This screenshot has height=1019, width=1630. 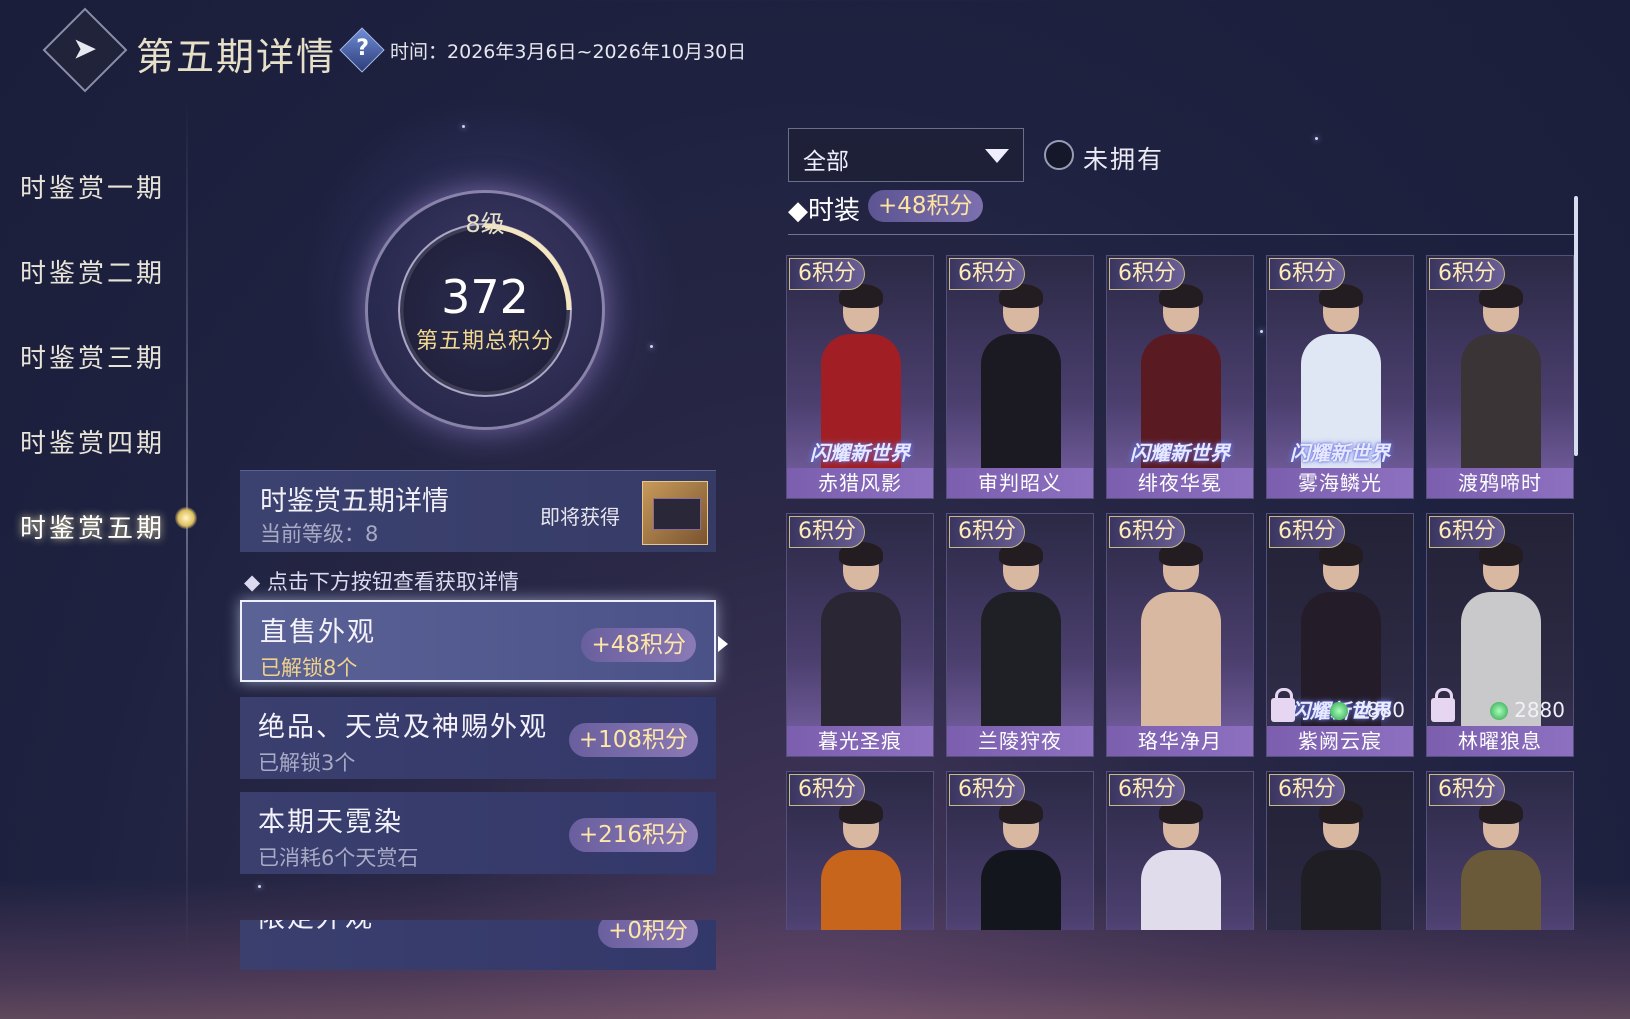 What do you see at coordinates (638, 645) in the screenshot?
I see `category-points: +48积分` at bounding box center [638, 645].